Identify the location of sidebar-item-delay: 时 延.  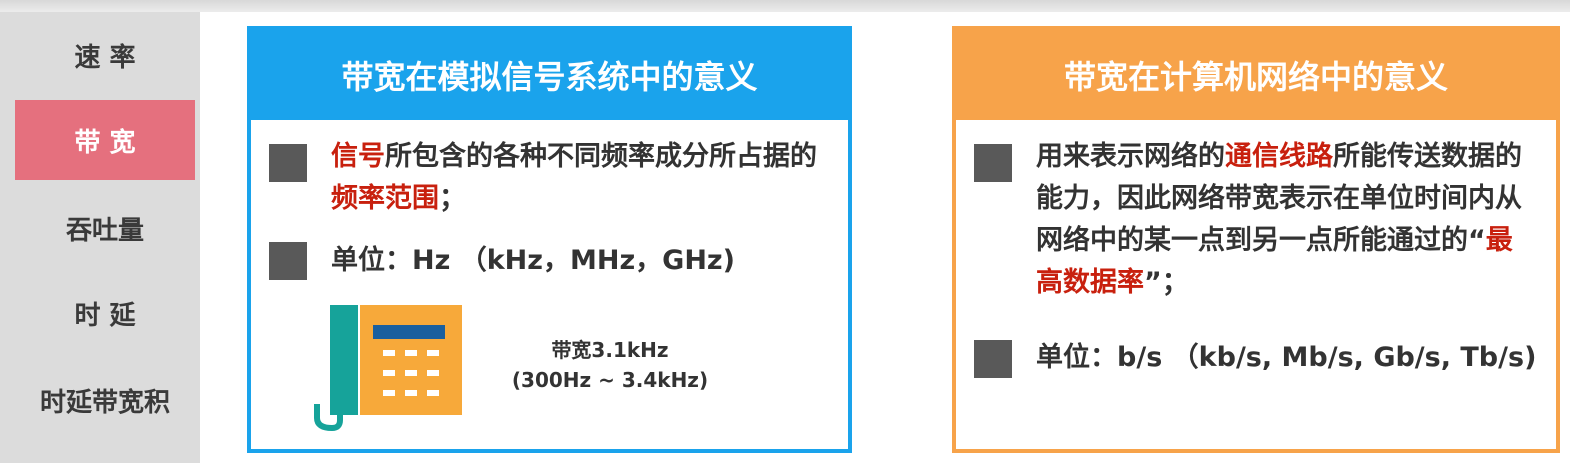
(105, 313).